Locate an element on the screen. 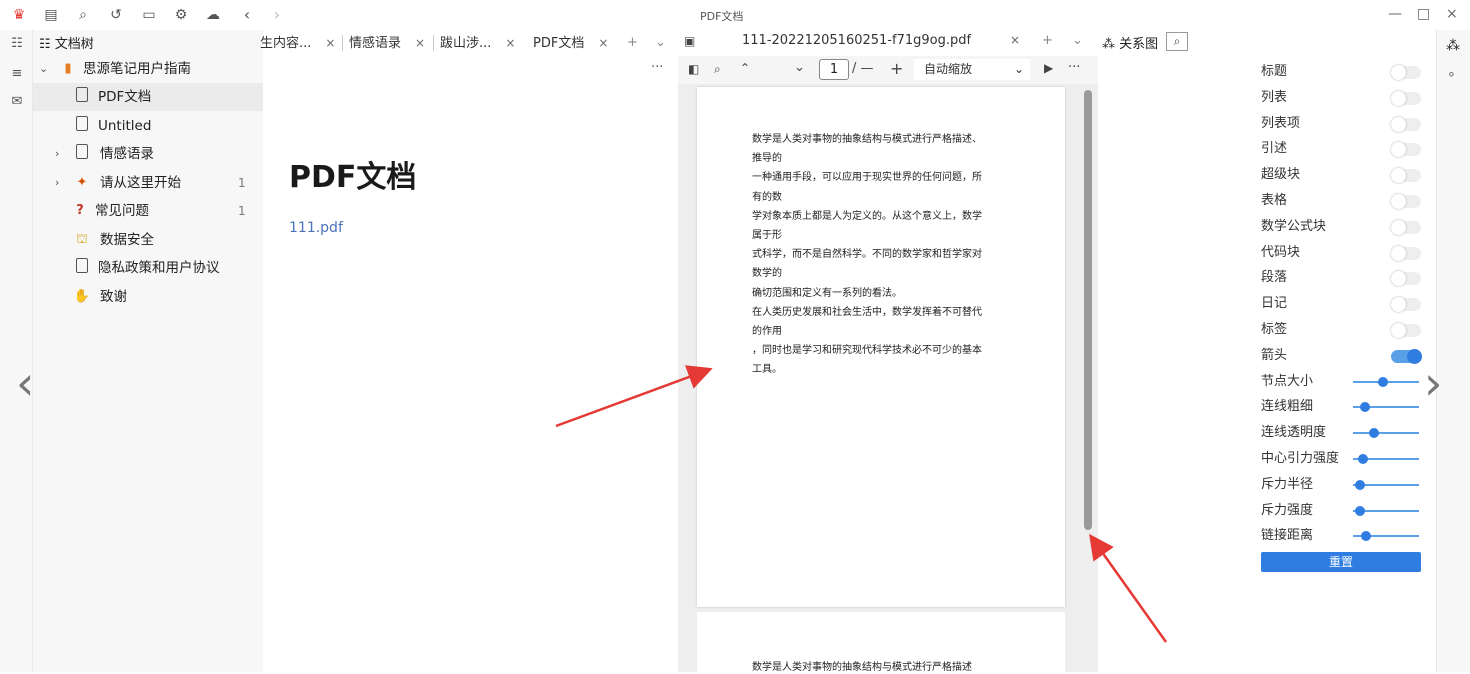 Image resolution: width=1470 pixels, height=674 pixels. page-down-icon: ⌄ is located at coordinates (799, 67).